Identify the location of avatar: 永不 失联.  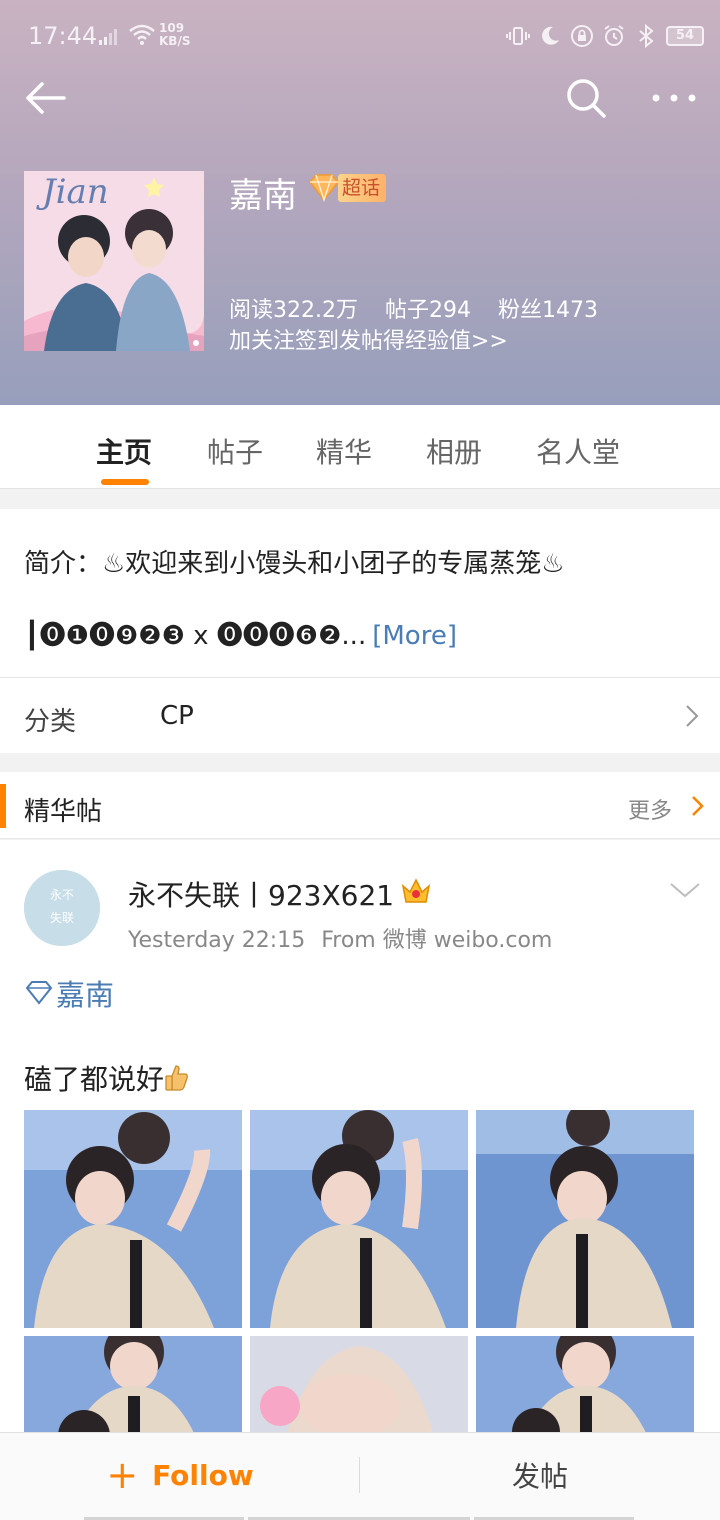
(62, 908).